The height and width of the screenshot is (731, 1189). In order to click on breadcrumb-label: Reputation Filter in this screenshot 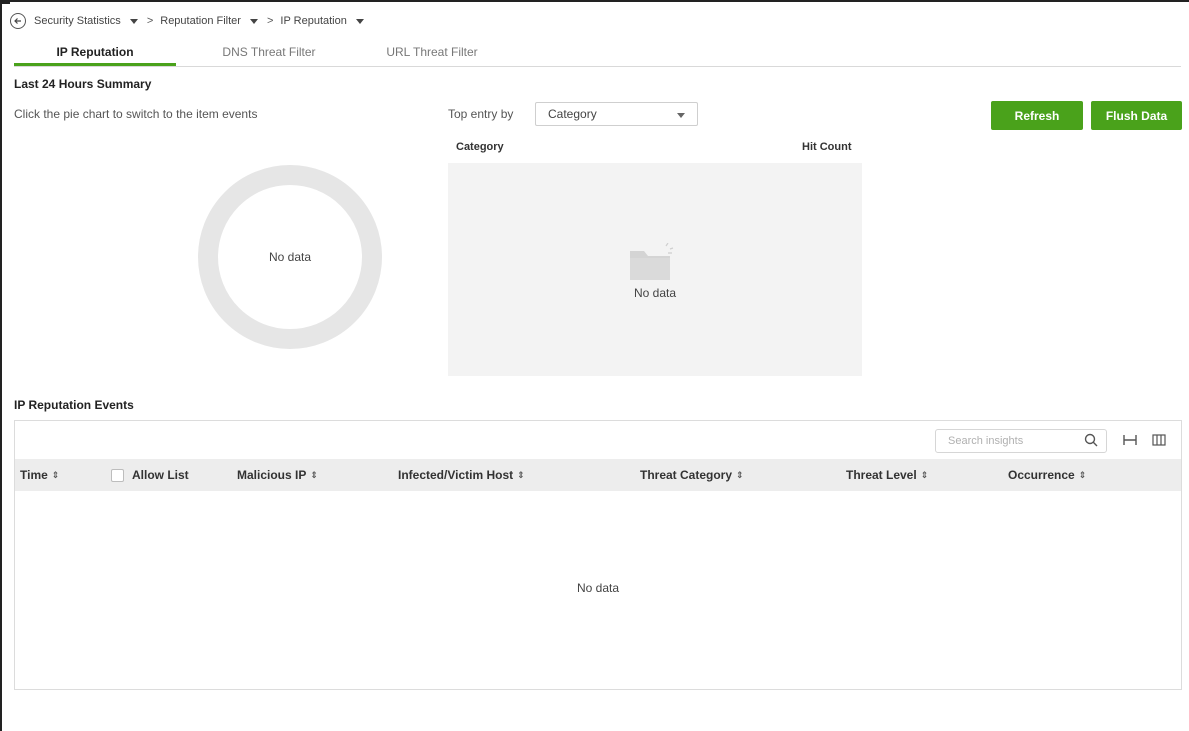, I will do `click(200, 21)`.